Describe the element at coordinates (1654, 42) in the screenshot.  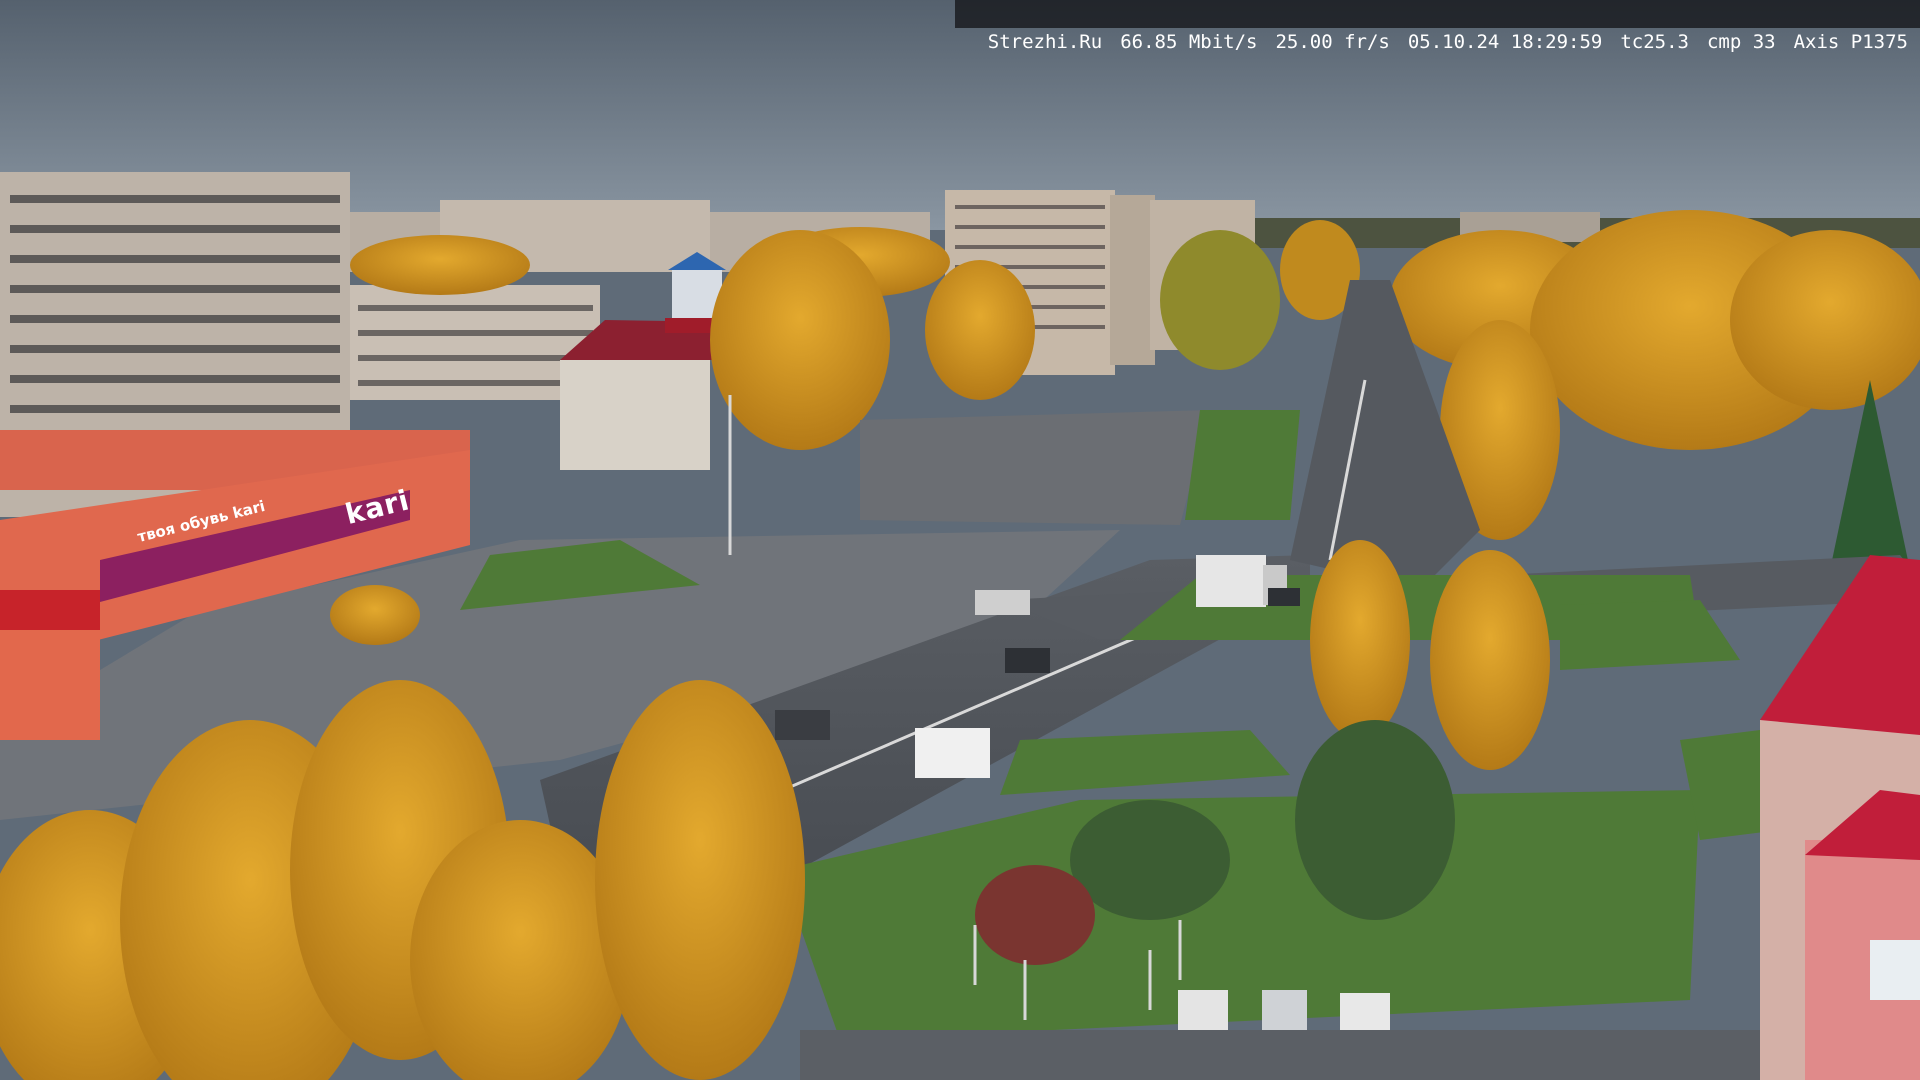
I see `overlay-tc: tc25.3` at that location.